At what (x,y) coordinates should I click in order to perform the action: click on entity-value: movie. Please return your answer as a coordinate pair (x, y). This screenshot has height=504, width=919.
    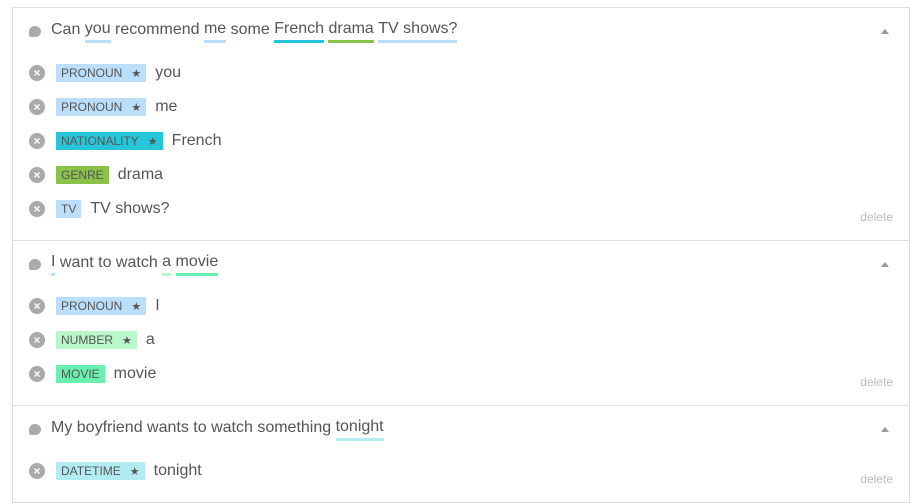
    Looking at the image, I should click on (135, 373).